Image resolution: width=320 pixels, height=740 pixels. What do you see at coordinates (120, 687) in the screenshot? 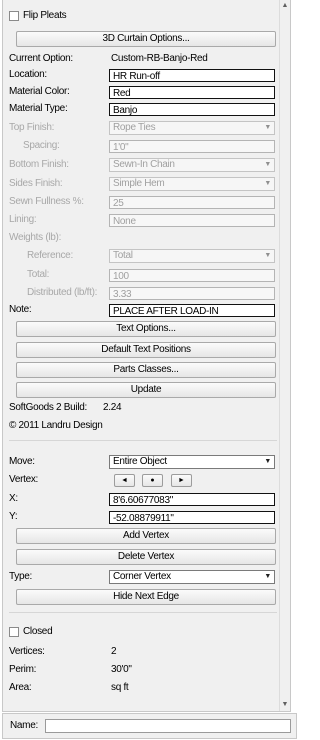
I see `area-value: sq ft` at bounding box center [120, 687].